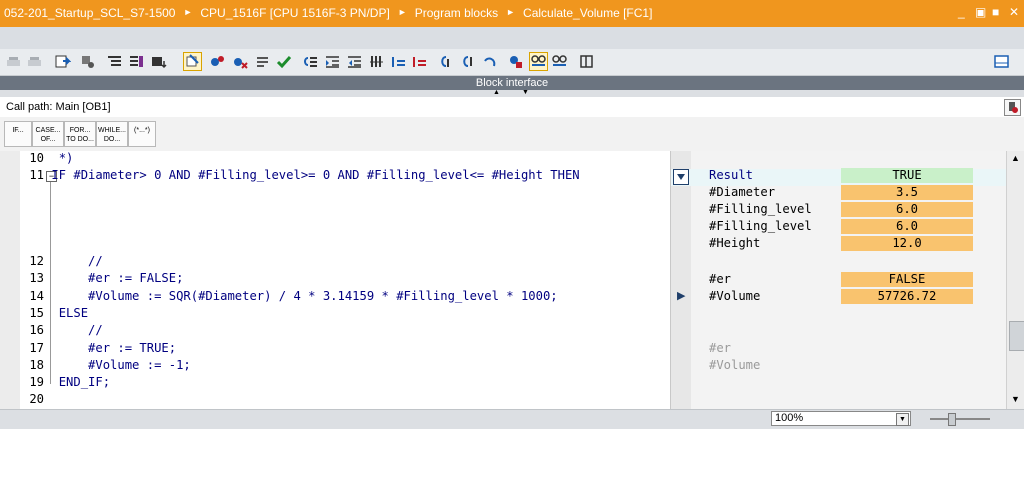 The width and height of the screenshot is (1024, 490). What do you see at coordinates (902, 419) in the screenshot?
I see `zoom-dropdown-icon: ▼` at bounding box center [902, 419].